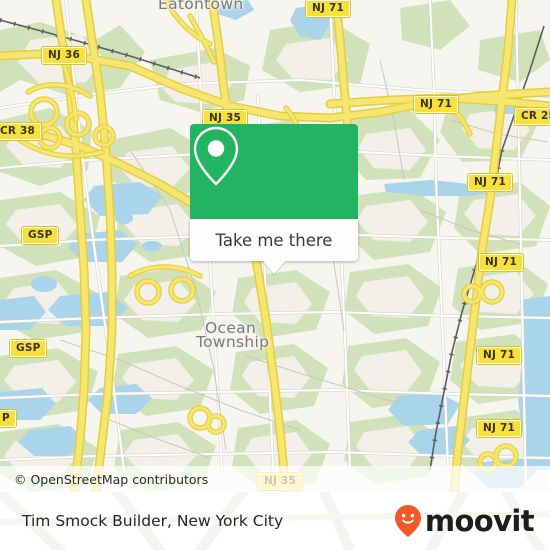 This screenshot has width=550, height=550. I want to click on moovit-wordmark: moovit, so click(479, 520).